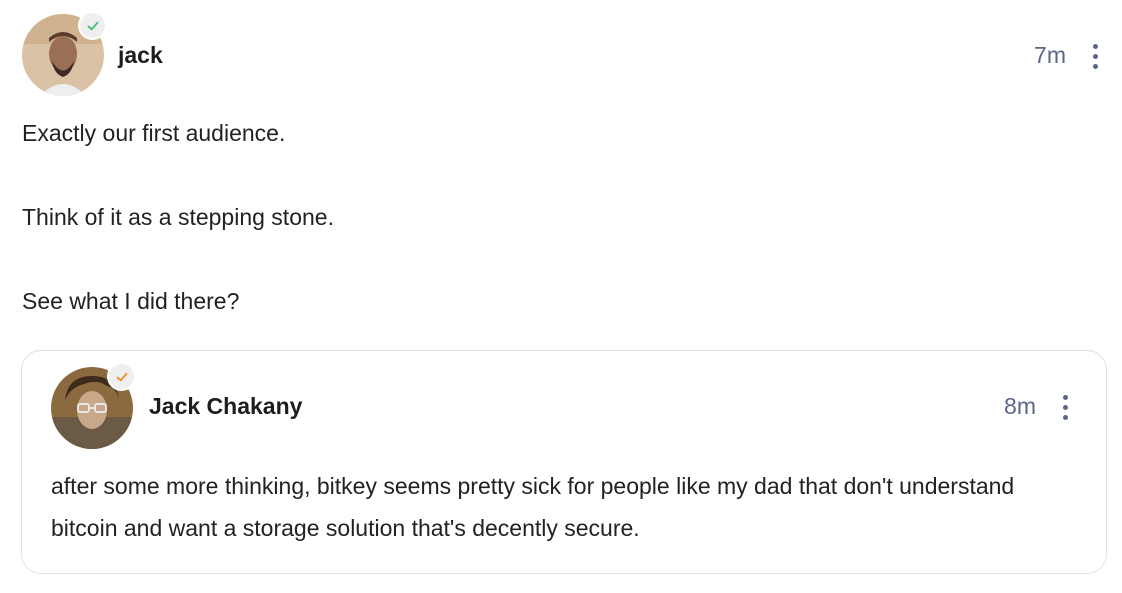 This screenshot has width=1122, height=593. Describe the element at coordinates (131, 301) in the screenshot. I see `post-paragraph: See what I did there?` at that location.